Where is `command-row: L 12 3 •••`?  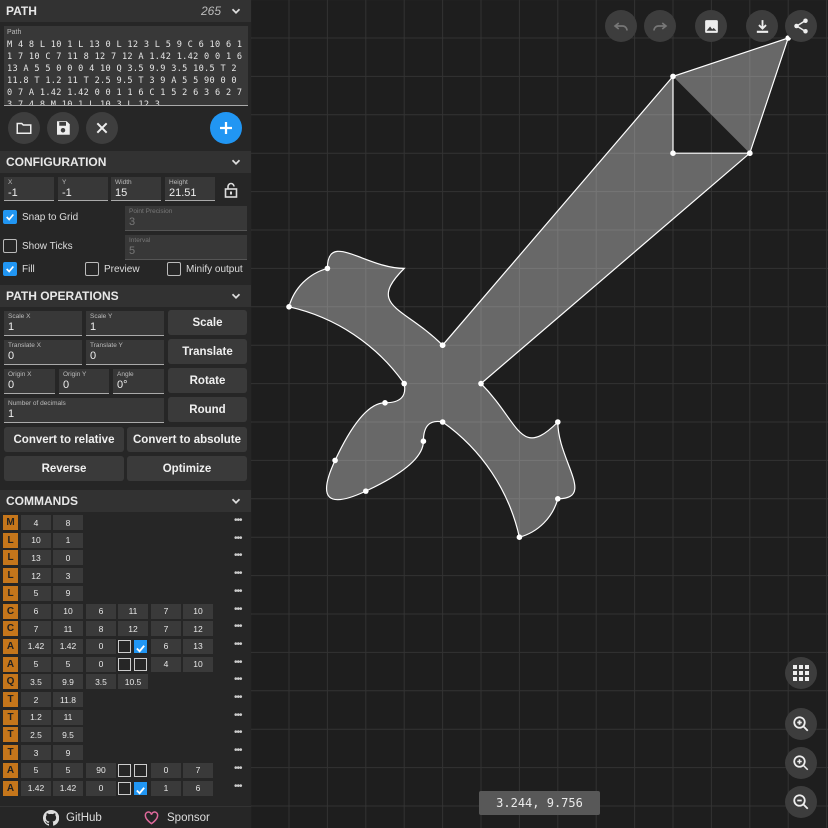 command-row: L 12 3 ••• is located at coordinates (125, 576).